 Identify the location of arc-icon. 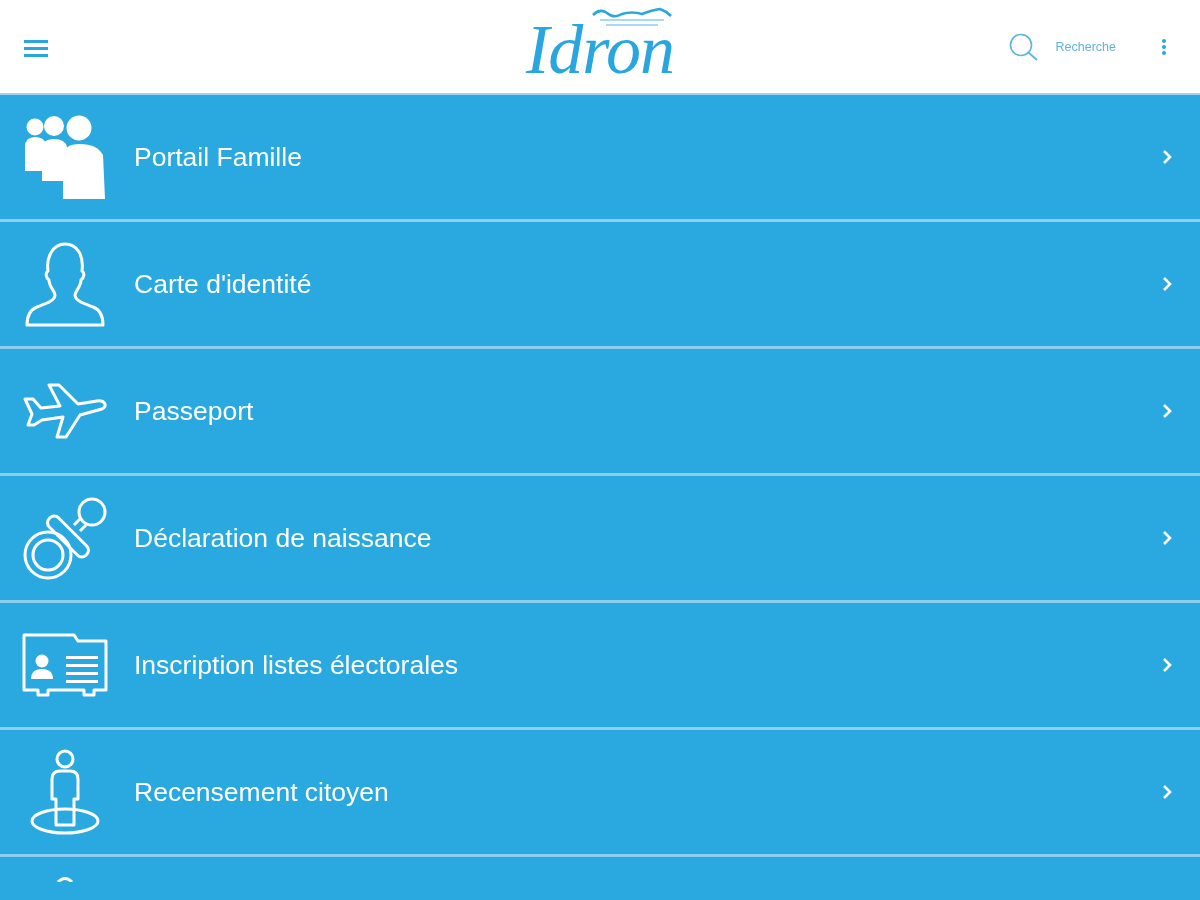
(65, 879).